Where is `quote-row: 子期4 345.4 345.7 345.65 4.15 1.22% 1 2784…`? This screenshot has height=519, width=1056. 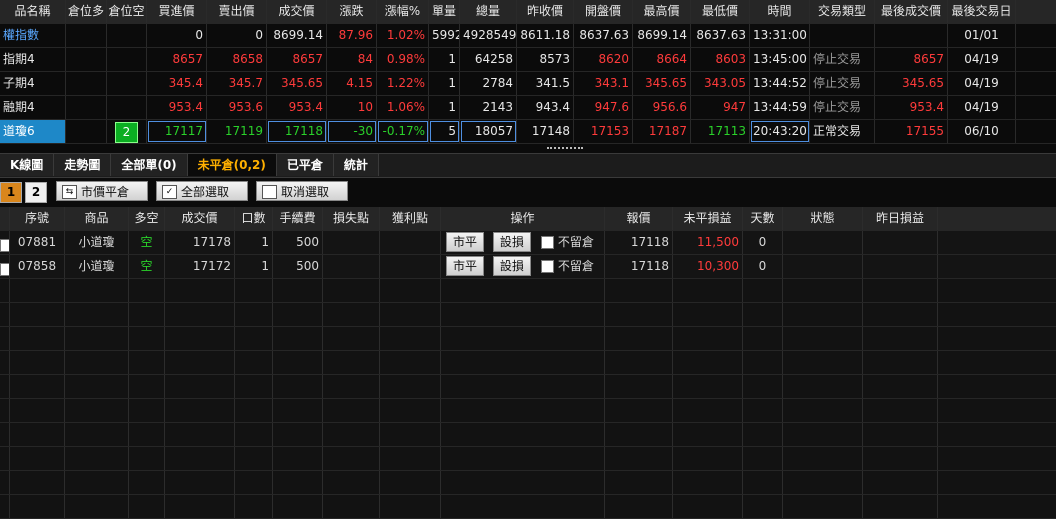
quote-row: 子期4 345.4 345.7 345.65 4.15 1.22% 1 2784… is located at coordinates (528, 84).